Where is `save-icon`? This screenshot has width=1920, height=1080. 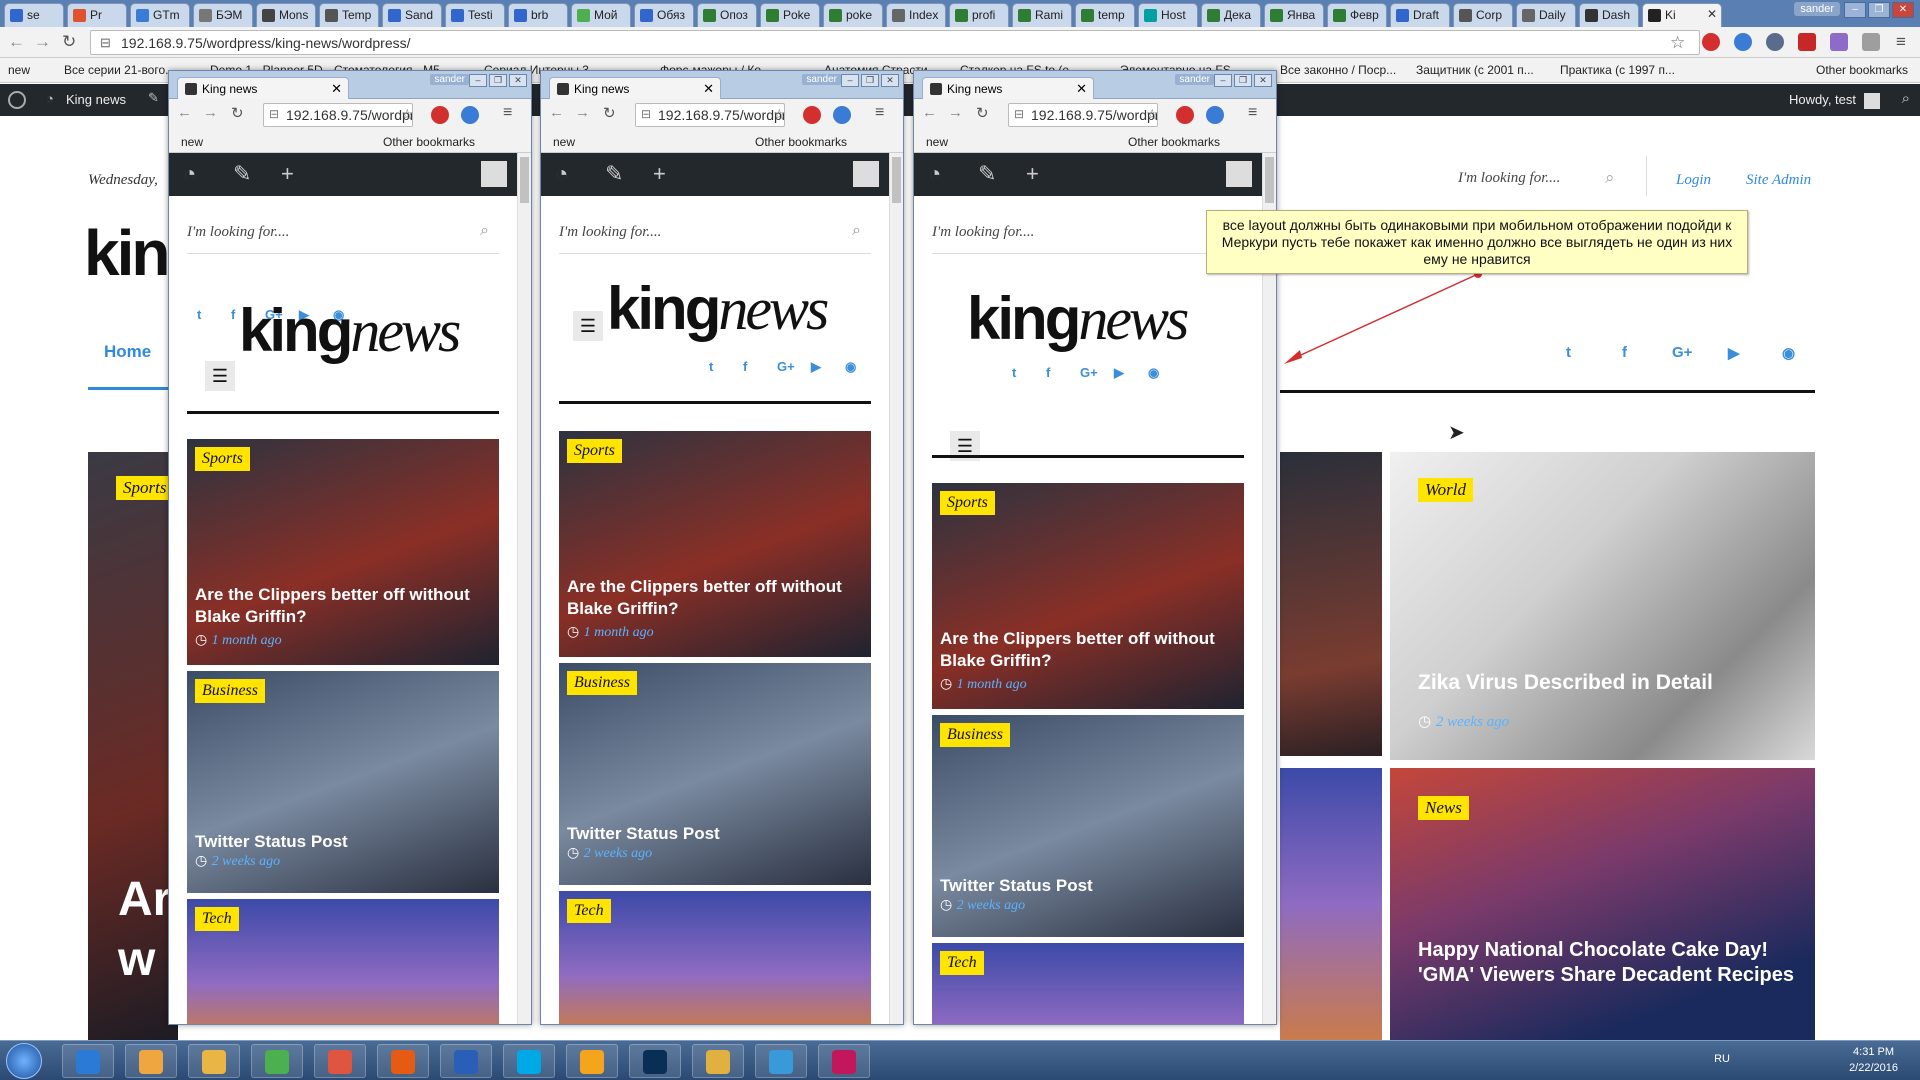 save-icon is located at coordinates (466, 1062).